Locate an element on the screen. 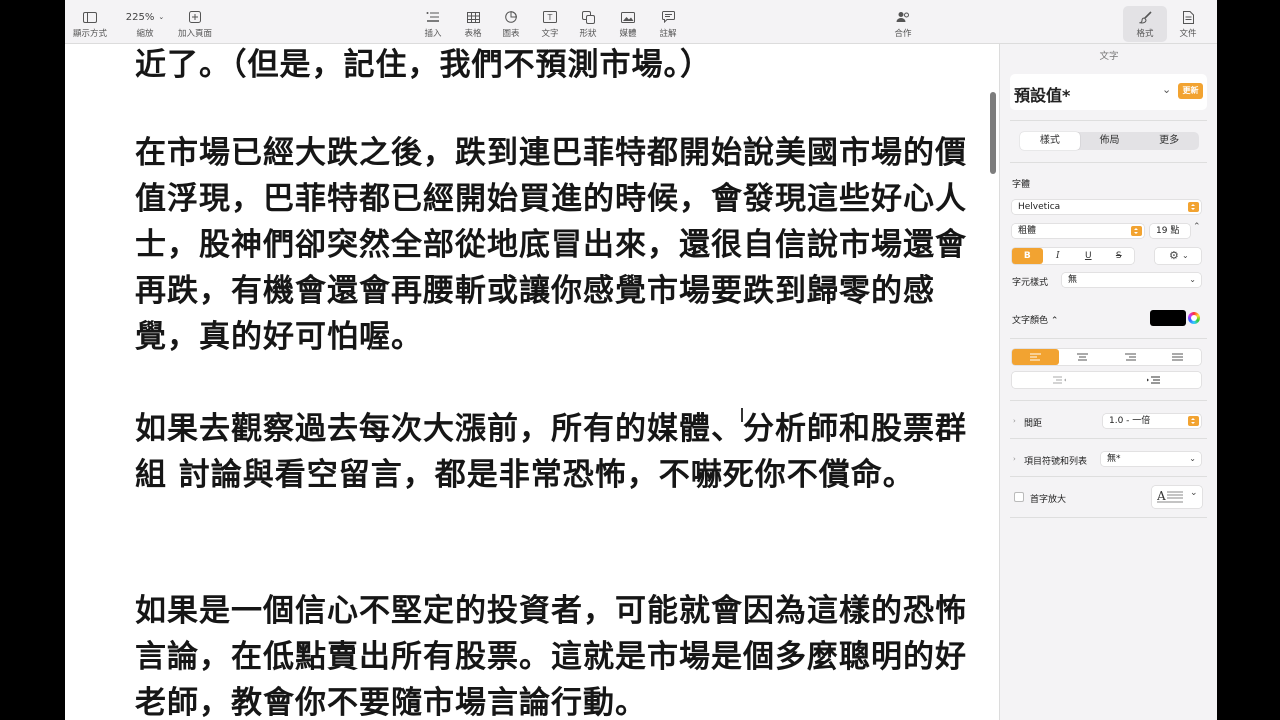 This screenshot has width=1280, height=720. shape-icon is located at coordinates (588, 17).